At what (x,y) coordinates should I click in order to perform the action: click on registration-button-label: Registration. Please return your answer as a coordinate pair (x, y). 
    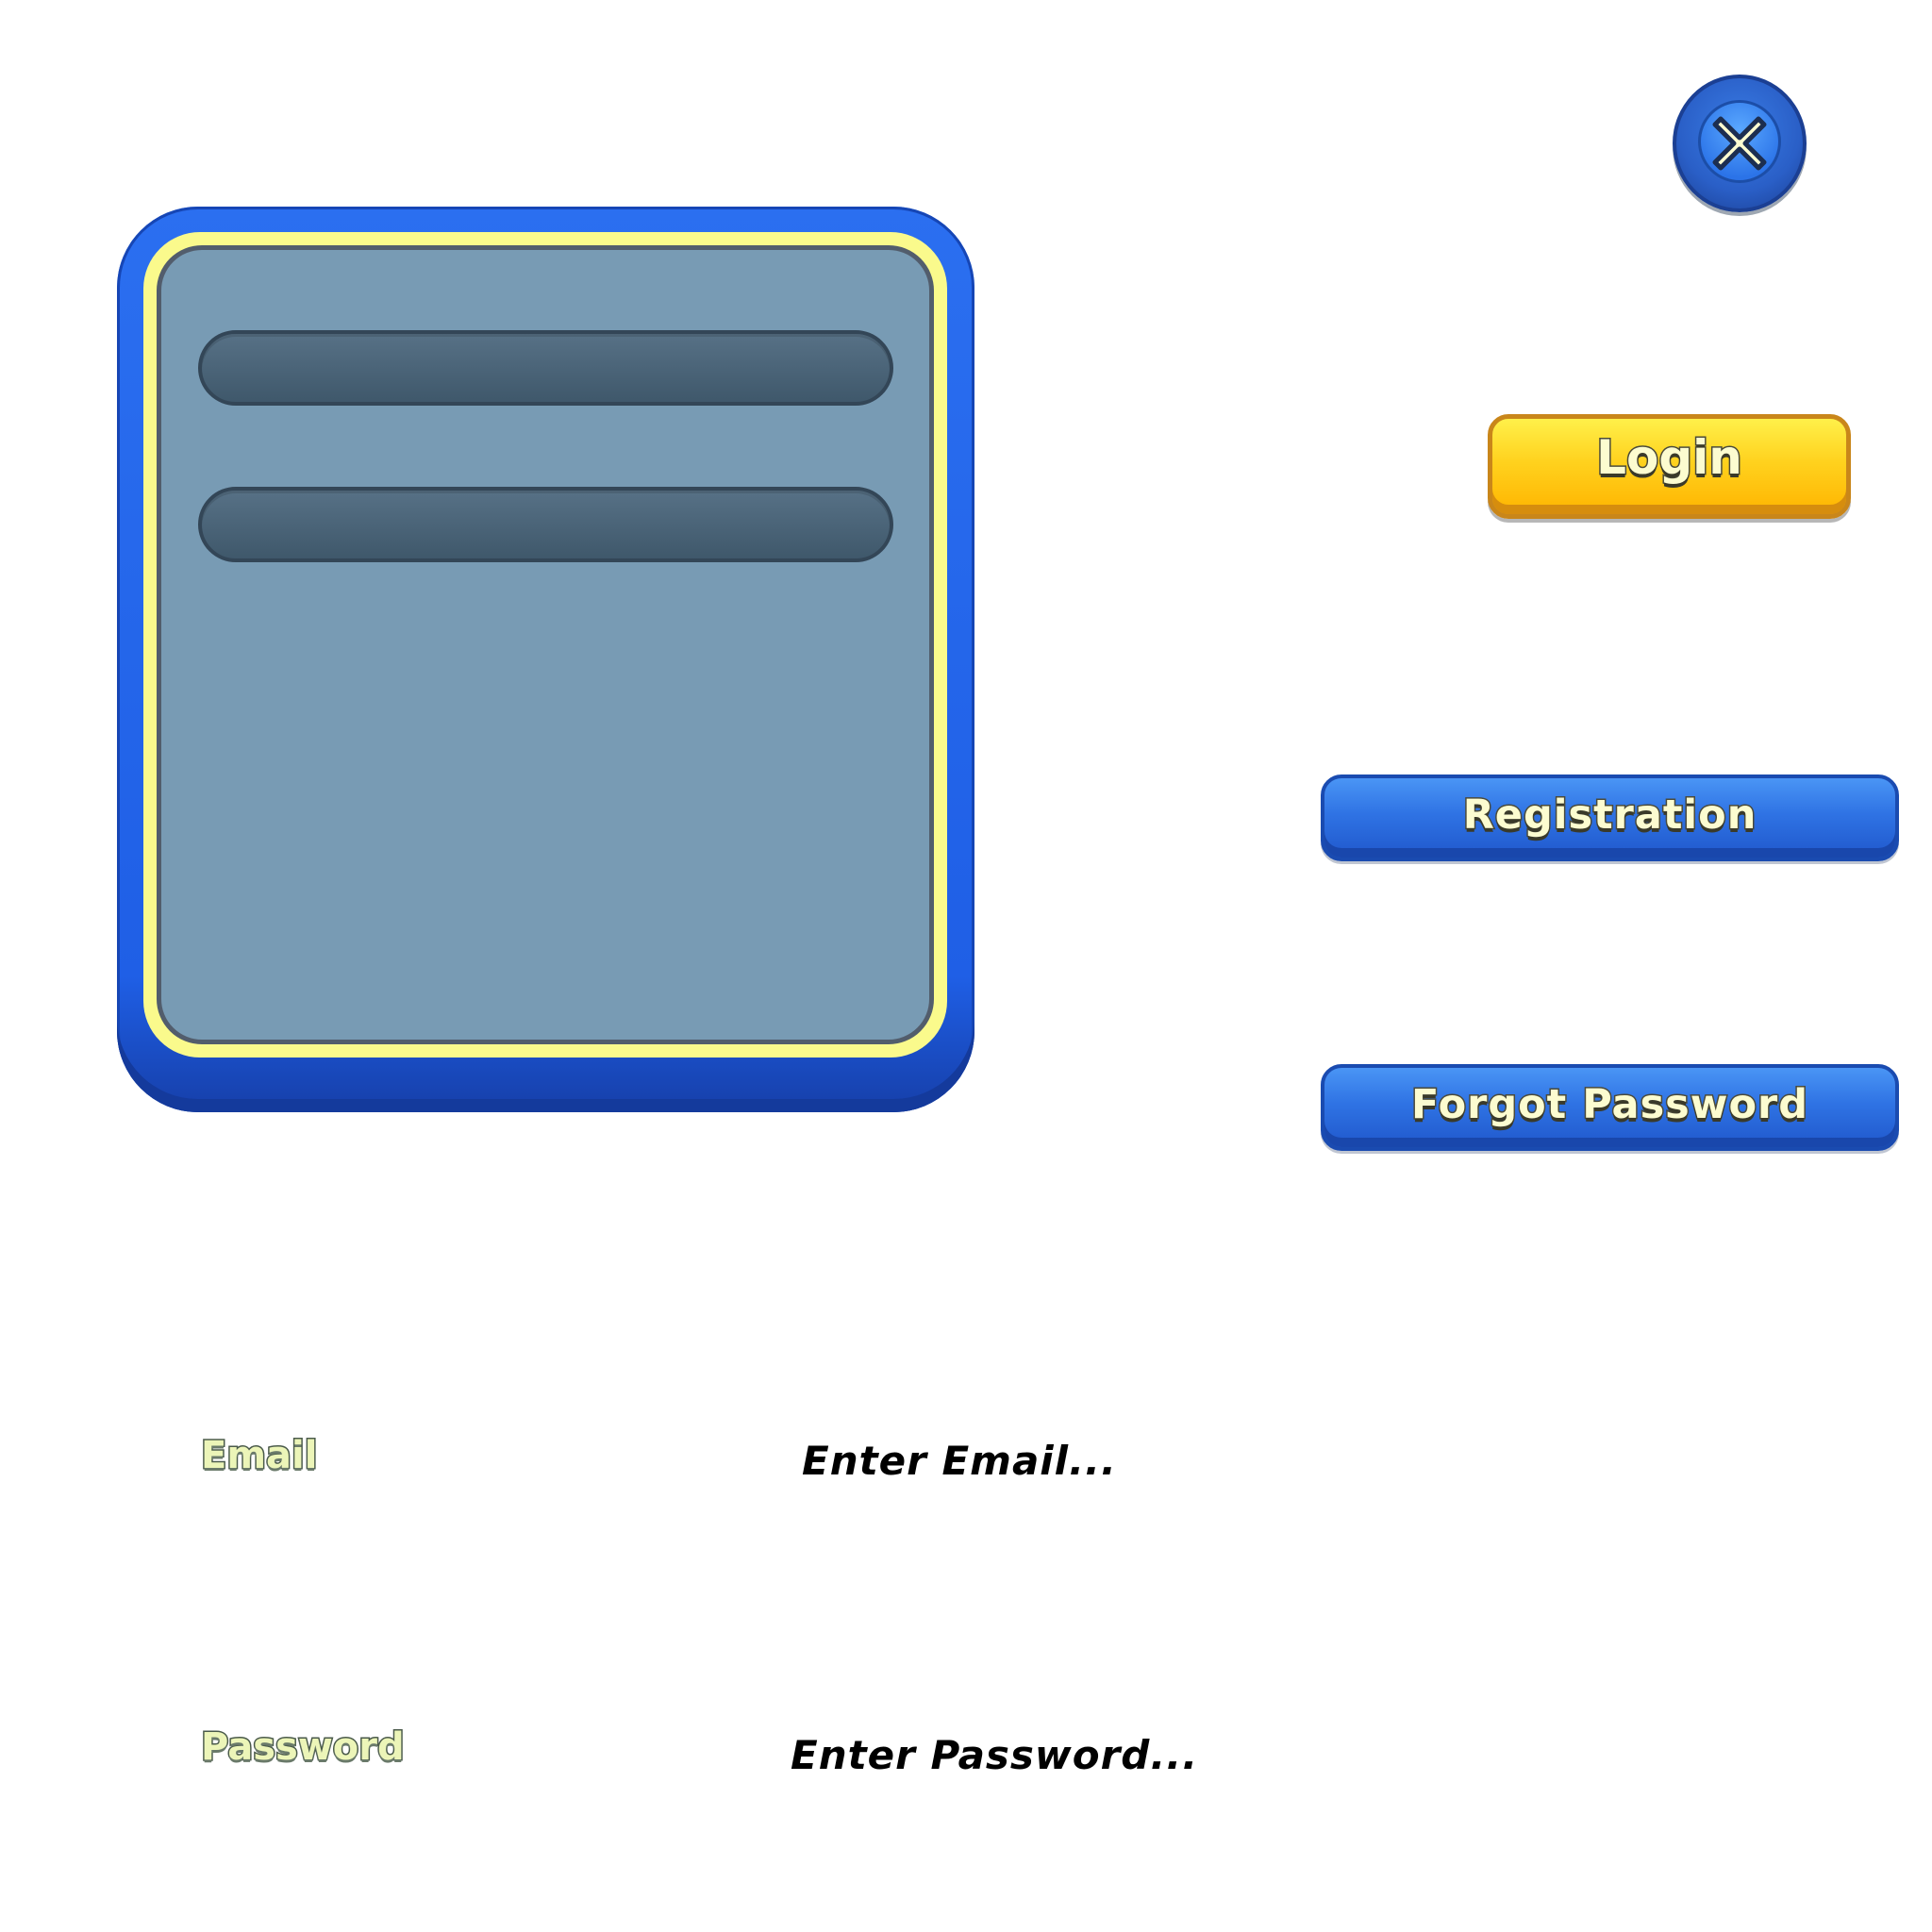
    Looking at the image, I should click on (1609, 816).